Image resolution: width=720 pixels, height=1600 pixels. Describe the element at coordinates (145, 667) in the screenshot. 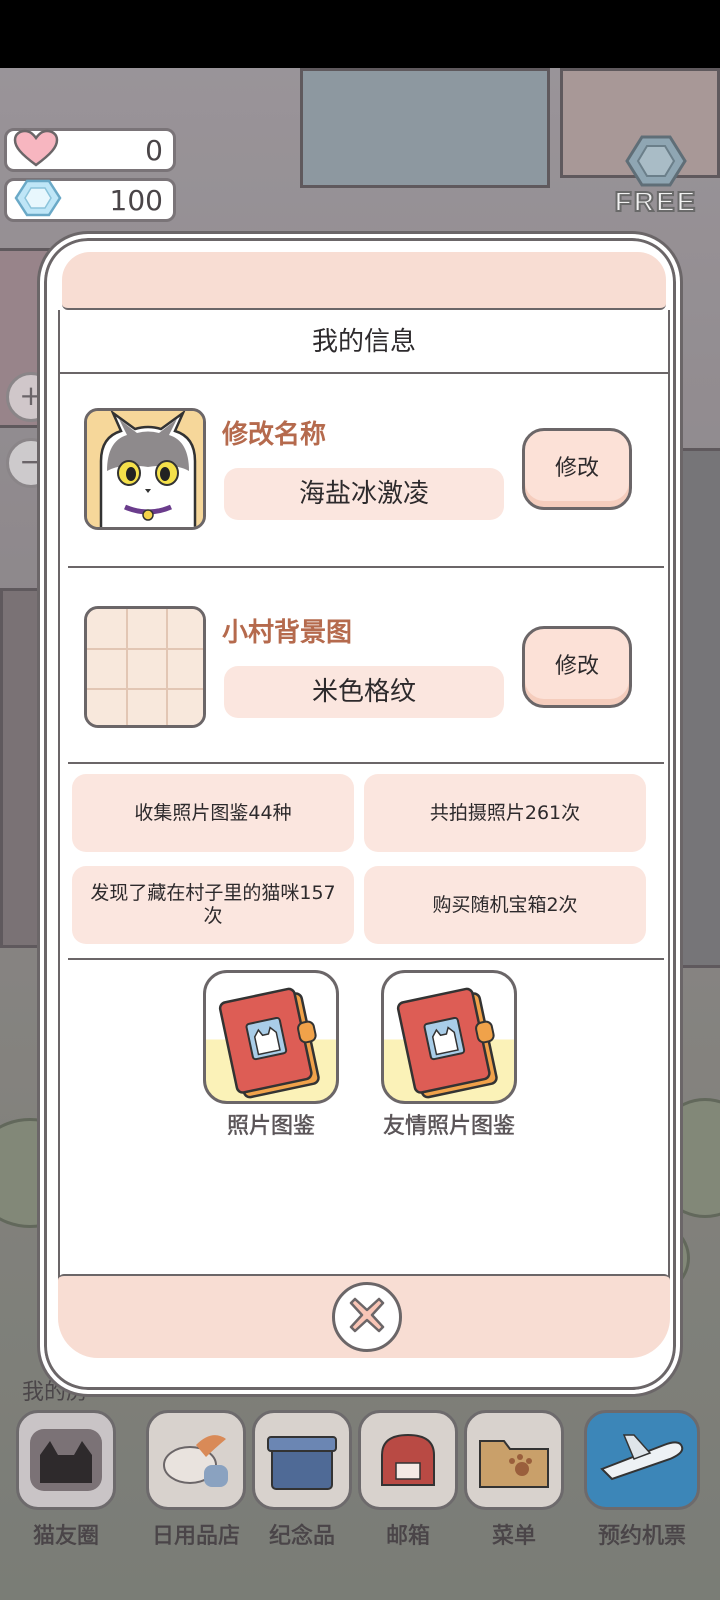

I see `background-preview` at that location.